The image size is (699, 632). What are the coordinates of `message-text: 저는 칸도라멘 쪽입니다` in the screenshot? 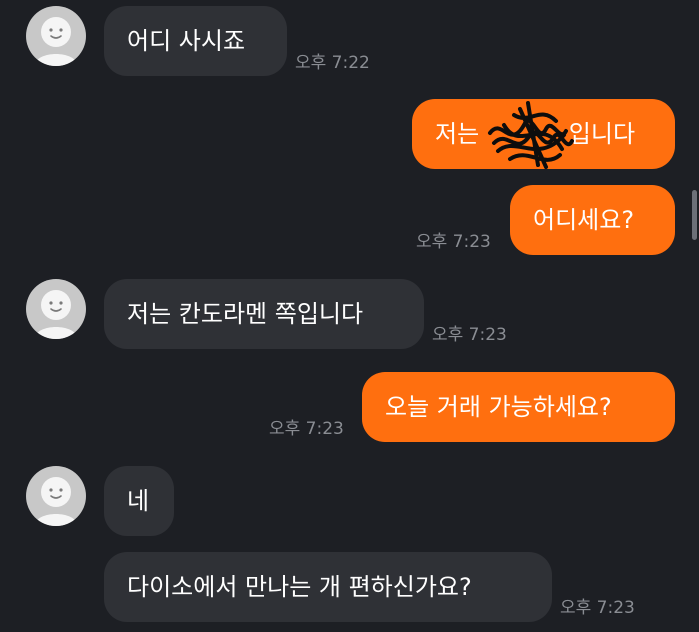 It's located at (245, 314).